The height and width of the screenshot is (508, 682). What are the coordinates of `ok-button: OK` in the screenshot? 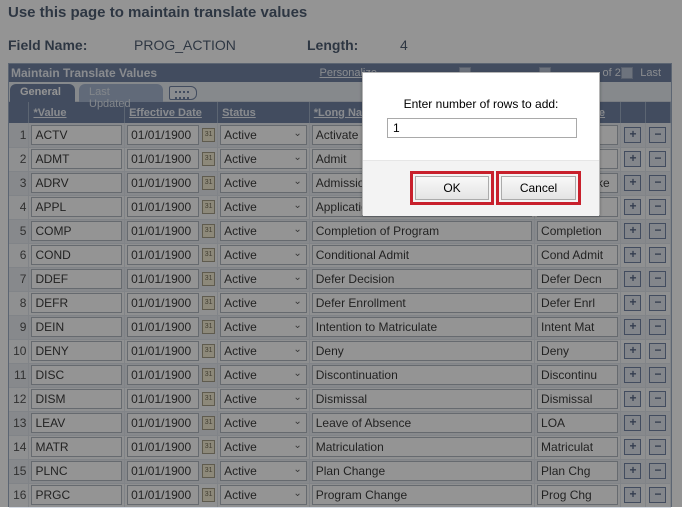 It's located at (452, 188).